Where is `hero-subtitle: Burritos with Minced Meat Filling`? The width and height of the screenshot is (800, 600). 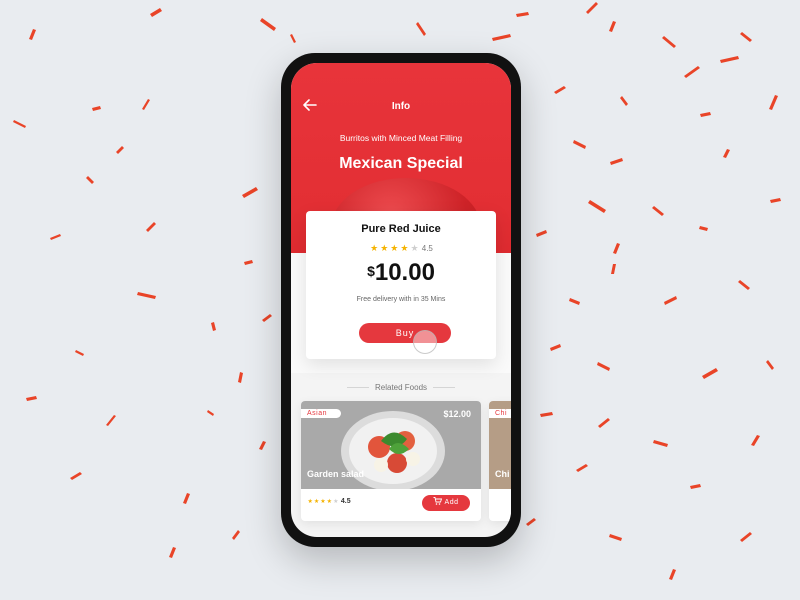
hero-subtitle: Burritos with Minced Meat Filling is located at coordinates (401, 138).